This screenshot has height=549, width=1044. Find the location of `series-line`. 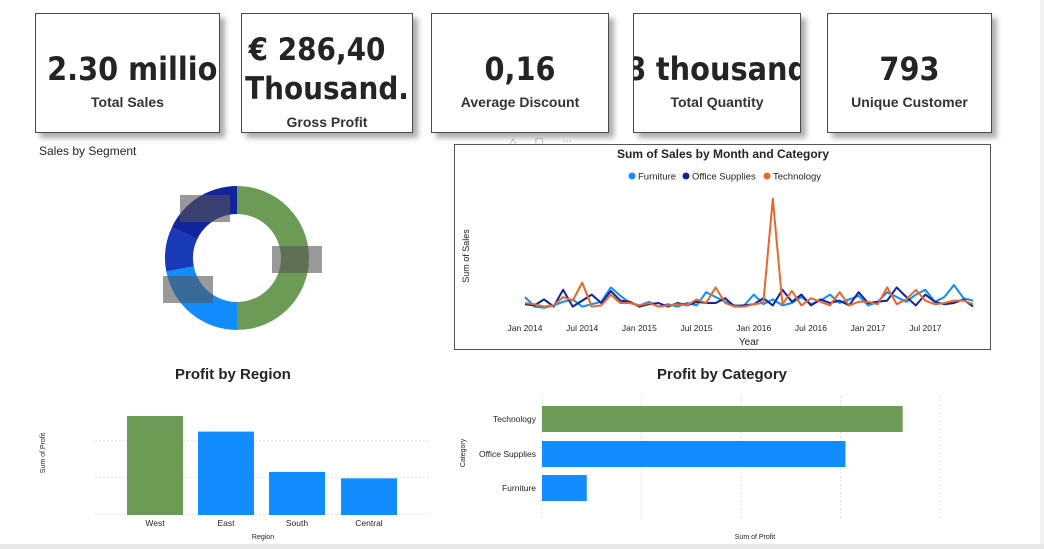

series-line is located at coordinates (749, 252).